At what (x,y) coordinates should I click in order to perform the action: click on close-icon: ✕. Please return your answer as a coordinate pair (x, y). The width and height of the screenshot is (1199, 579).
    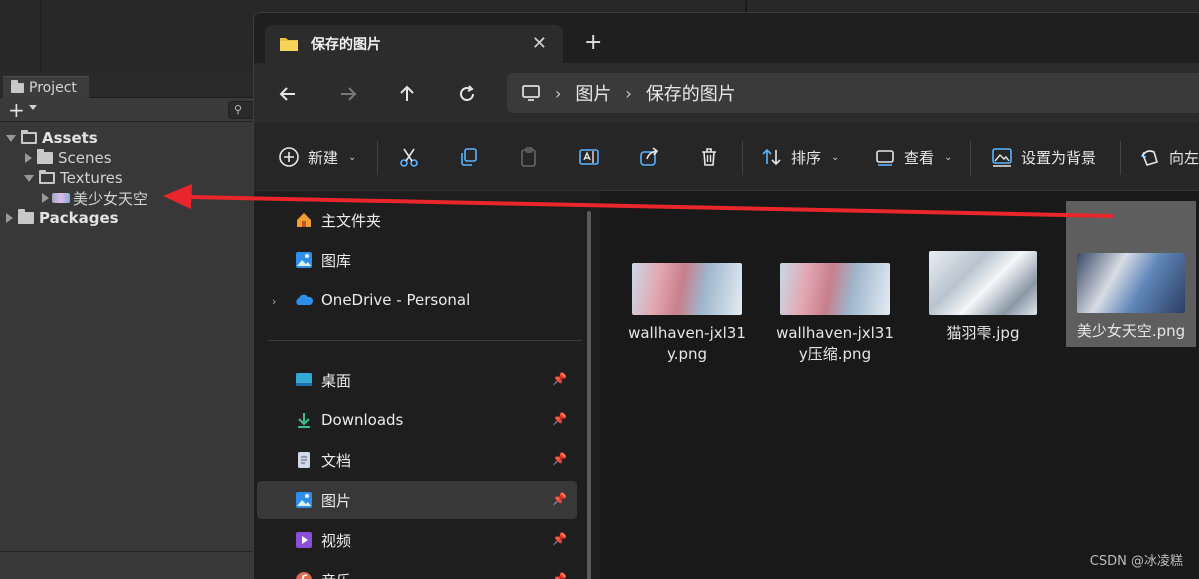
    Looking at the image, I should click on (539, 43).